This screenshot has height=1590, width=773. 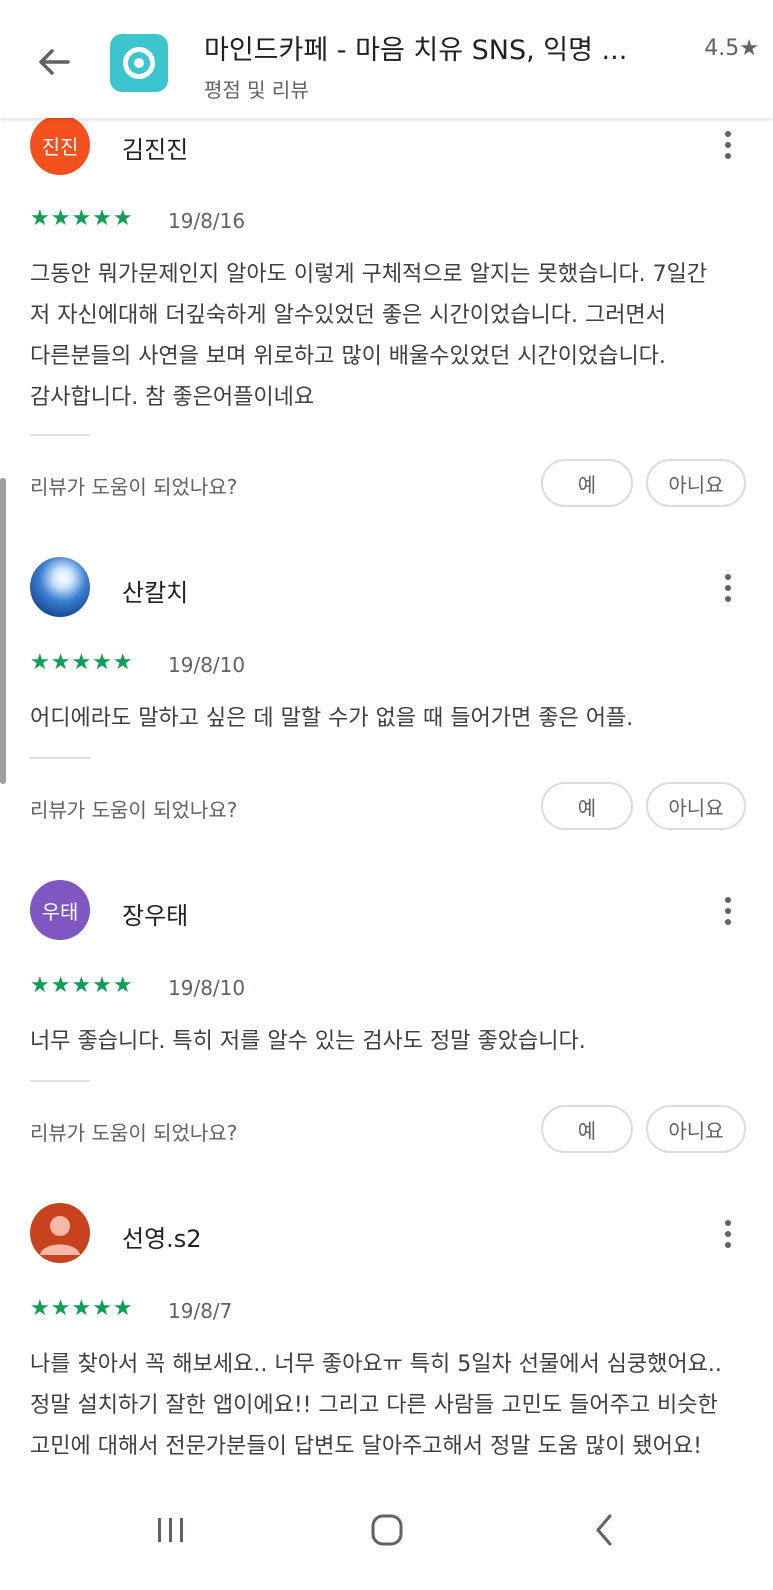 I want to click on review-text: 어디에라도 말하고 싶은 데 말할 수가 없을 때 들어가면 좋은 어플., so click(x=390, y=718).